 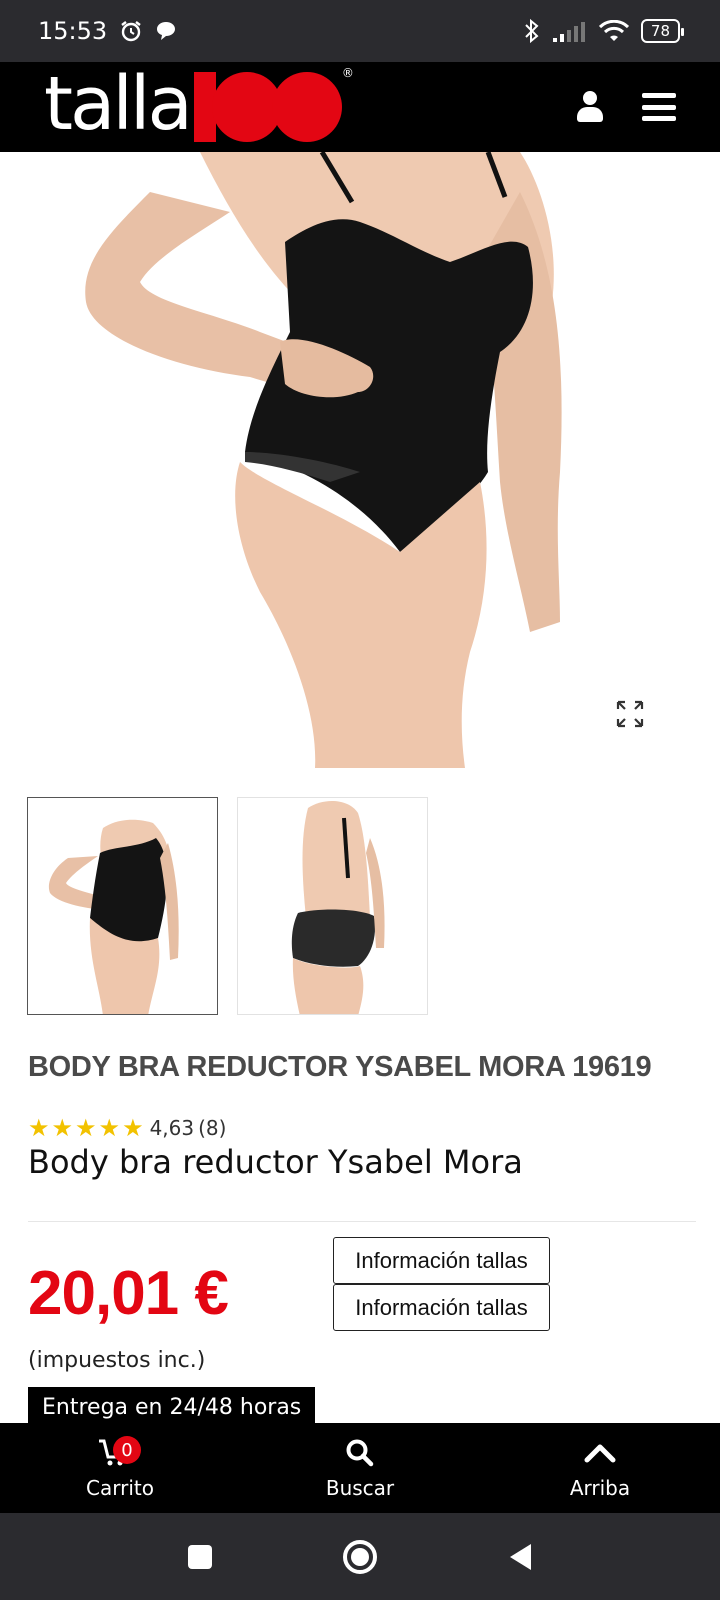 What do you see at coordinates (362, 1221) in the screenshot?
I see `divider` at bounding box center [362, 1221].